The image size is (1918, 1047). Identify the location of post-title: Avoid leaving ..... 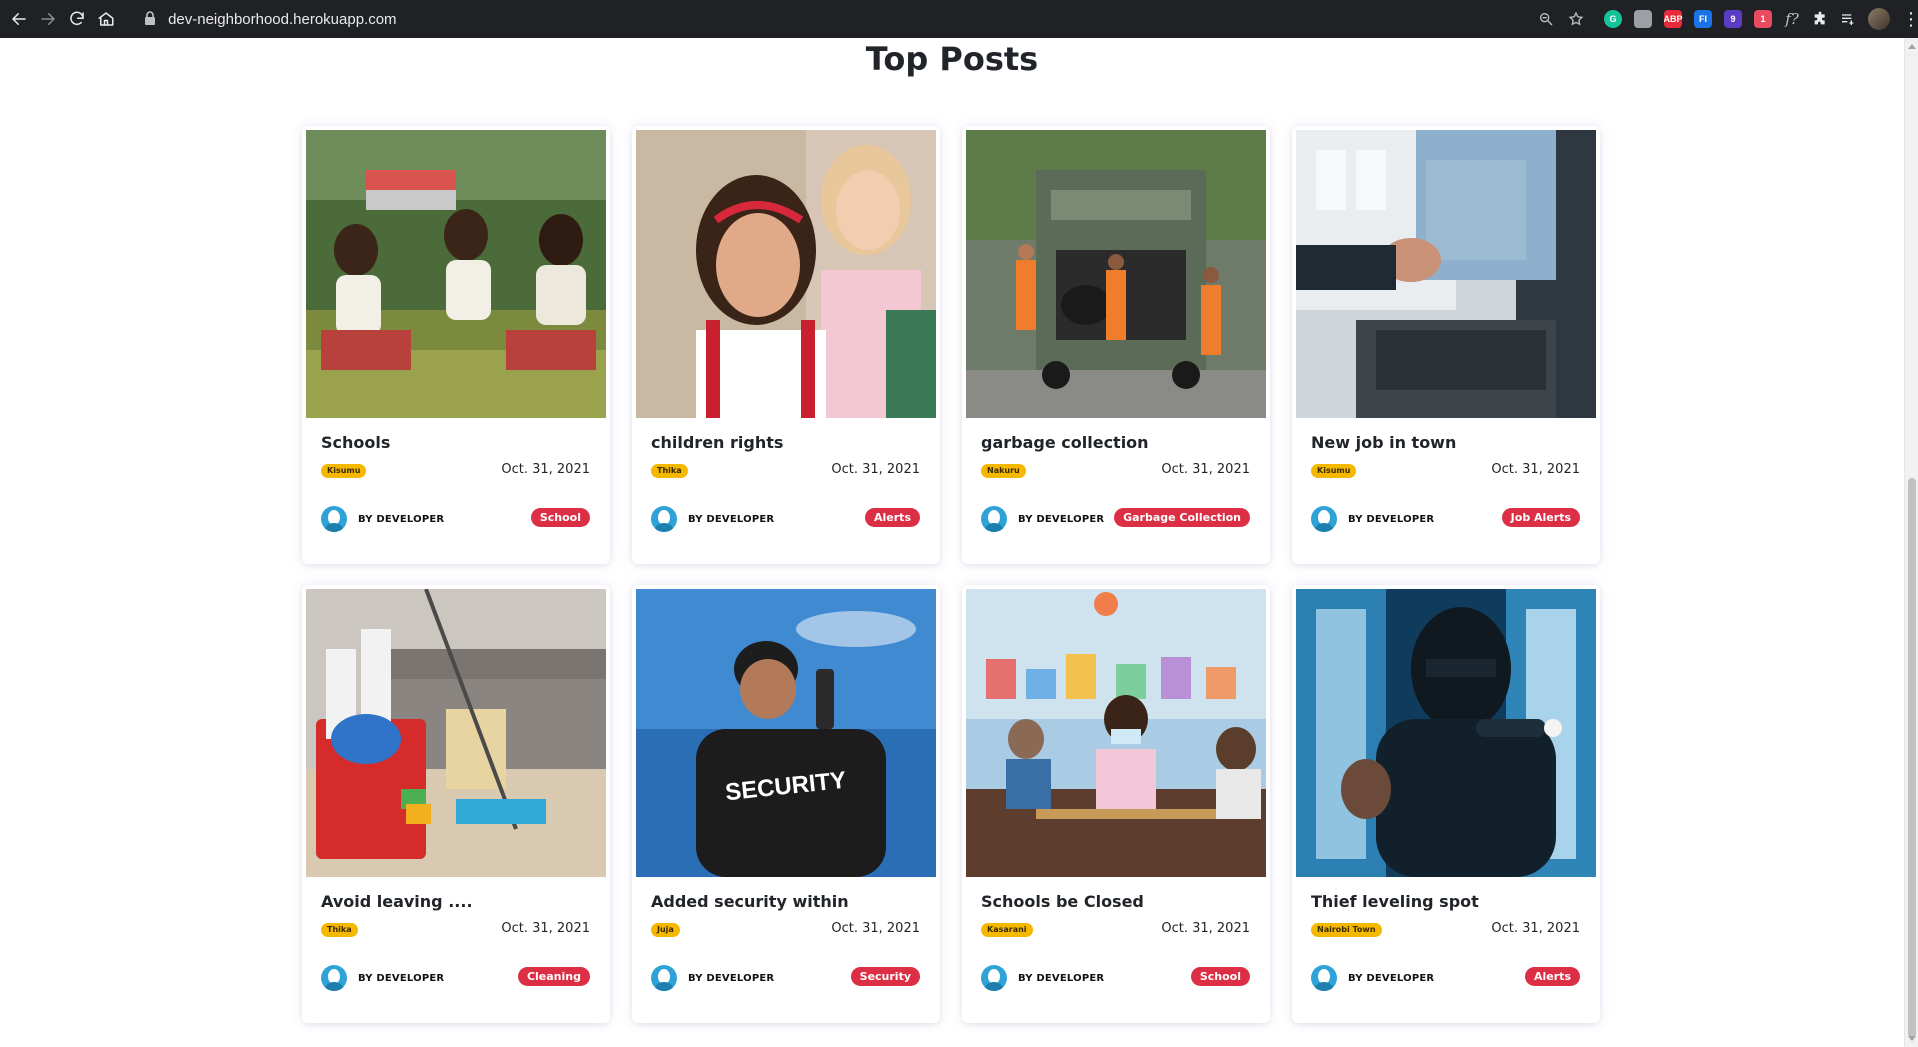
(397, 901).